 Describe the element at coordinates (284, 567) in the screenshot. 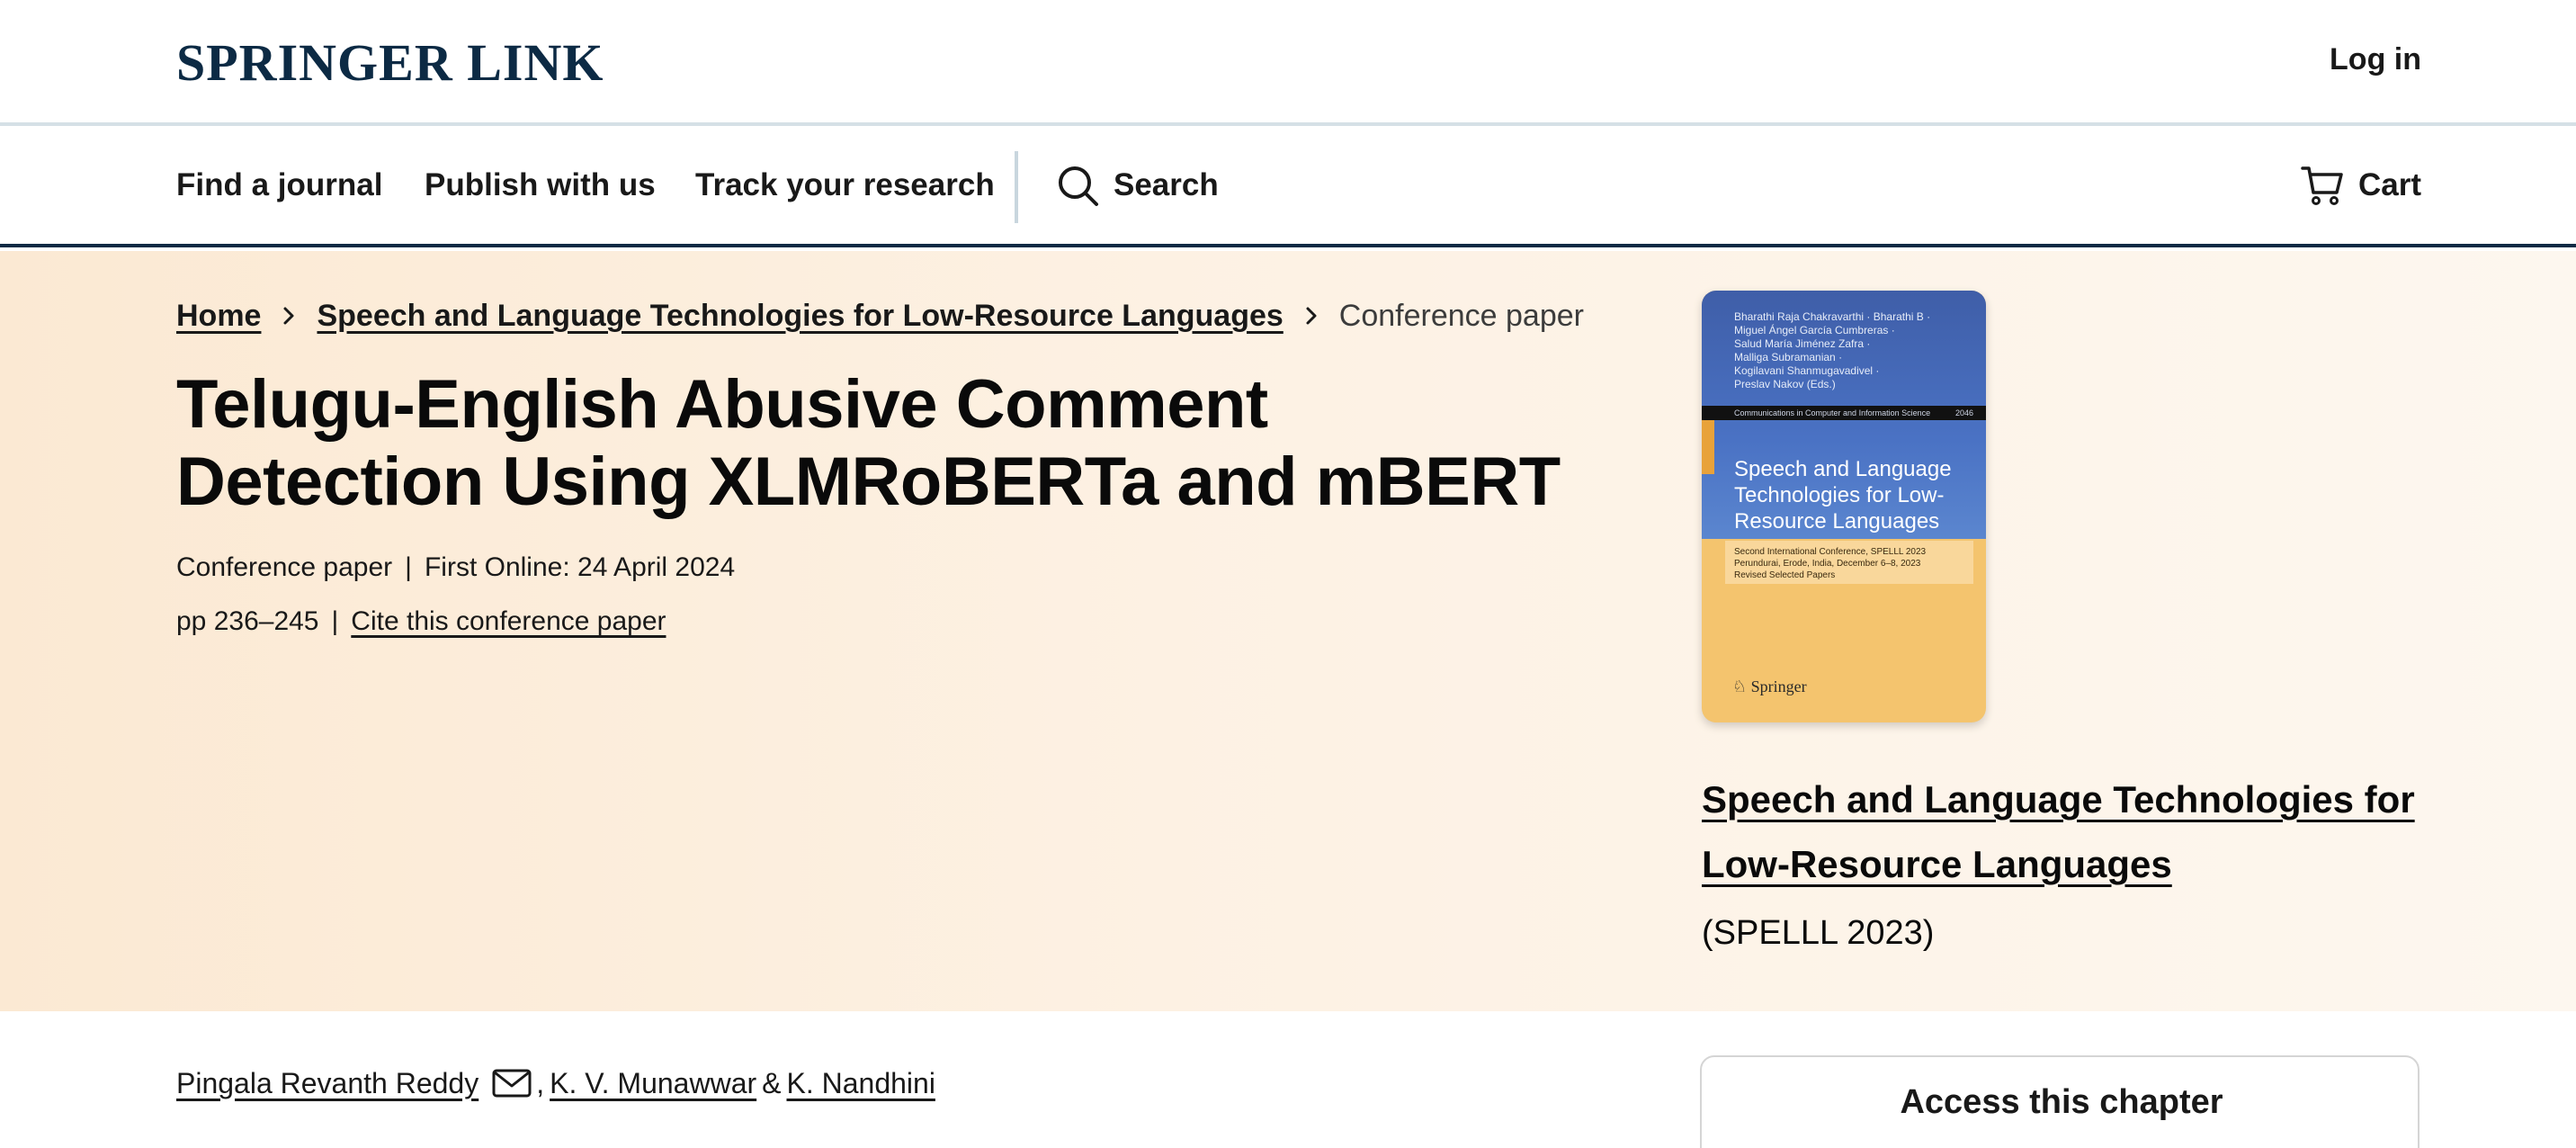

I see `article-type: Conference paper` at that location.